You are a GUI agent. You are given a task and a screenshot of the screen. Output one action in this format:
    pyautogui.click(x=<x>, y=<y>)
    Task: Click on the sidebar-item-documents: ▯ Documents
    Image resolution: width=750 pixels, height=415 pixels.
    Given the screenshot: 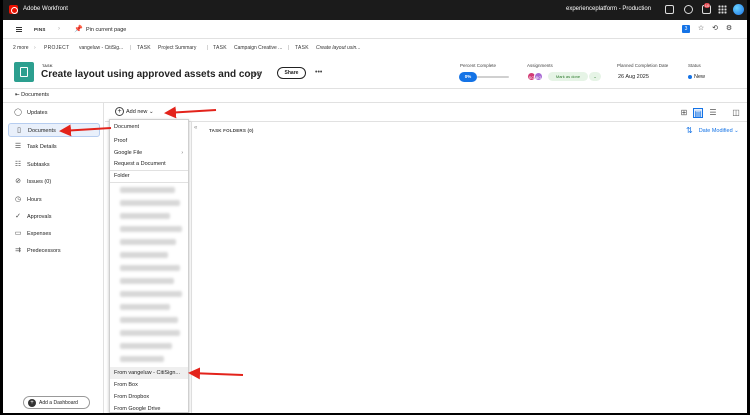 What is the action you would take?
    pyautogui.click(x=54, y=130)
    